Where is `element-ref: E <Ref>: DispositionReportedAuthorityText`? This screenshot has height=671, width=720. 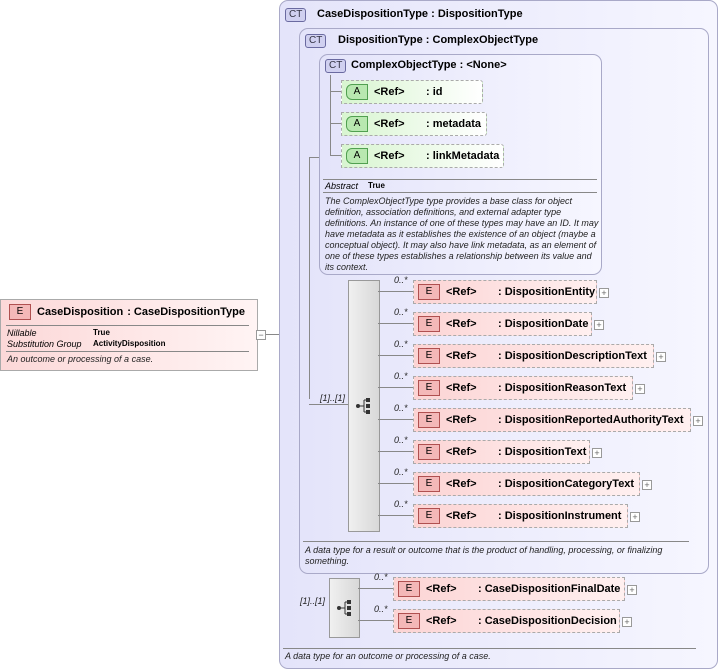 element-ref: E <Ref>: DispositionReportedAuthorityText is located at coordinates (552, 420).